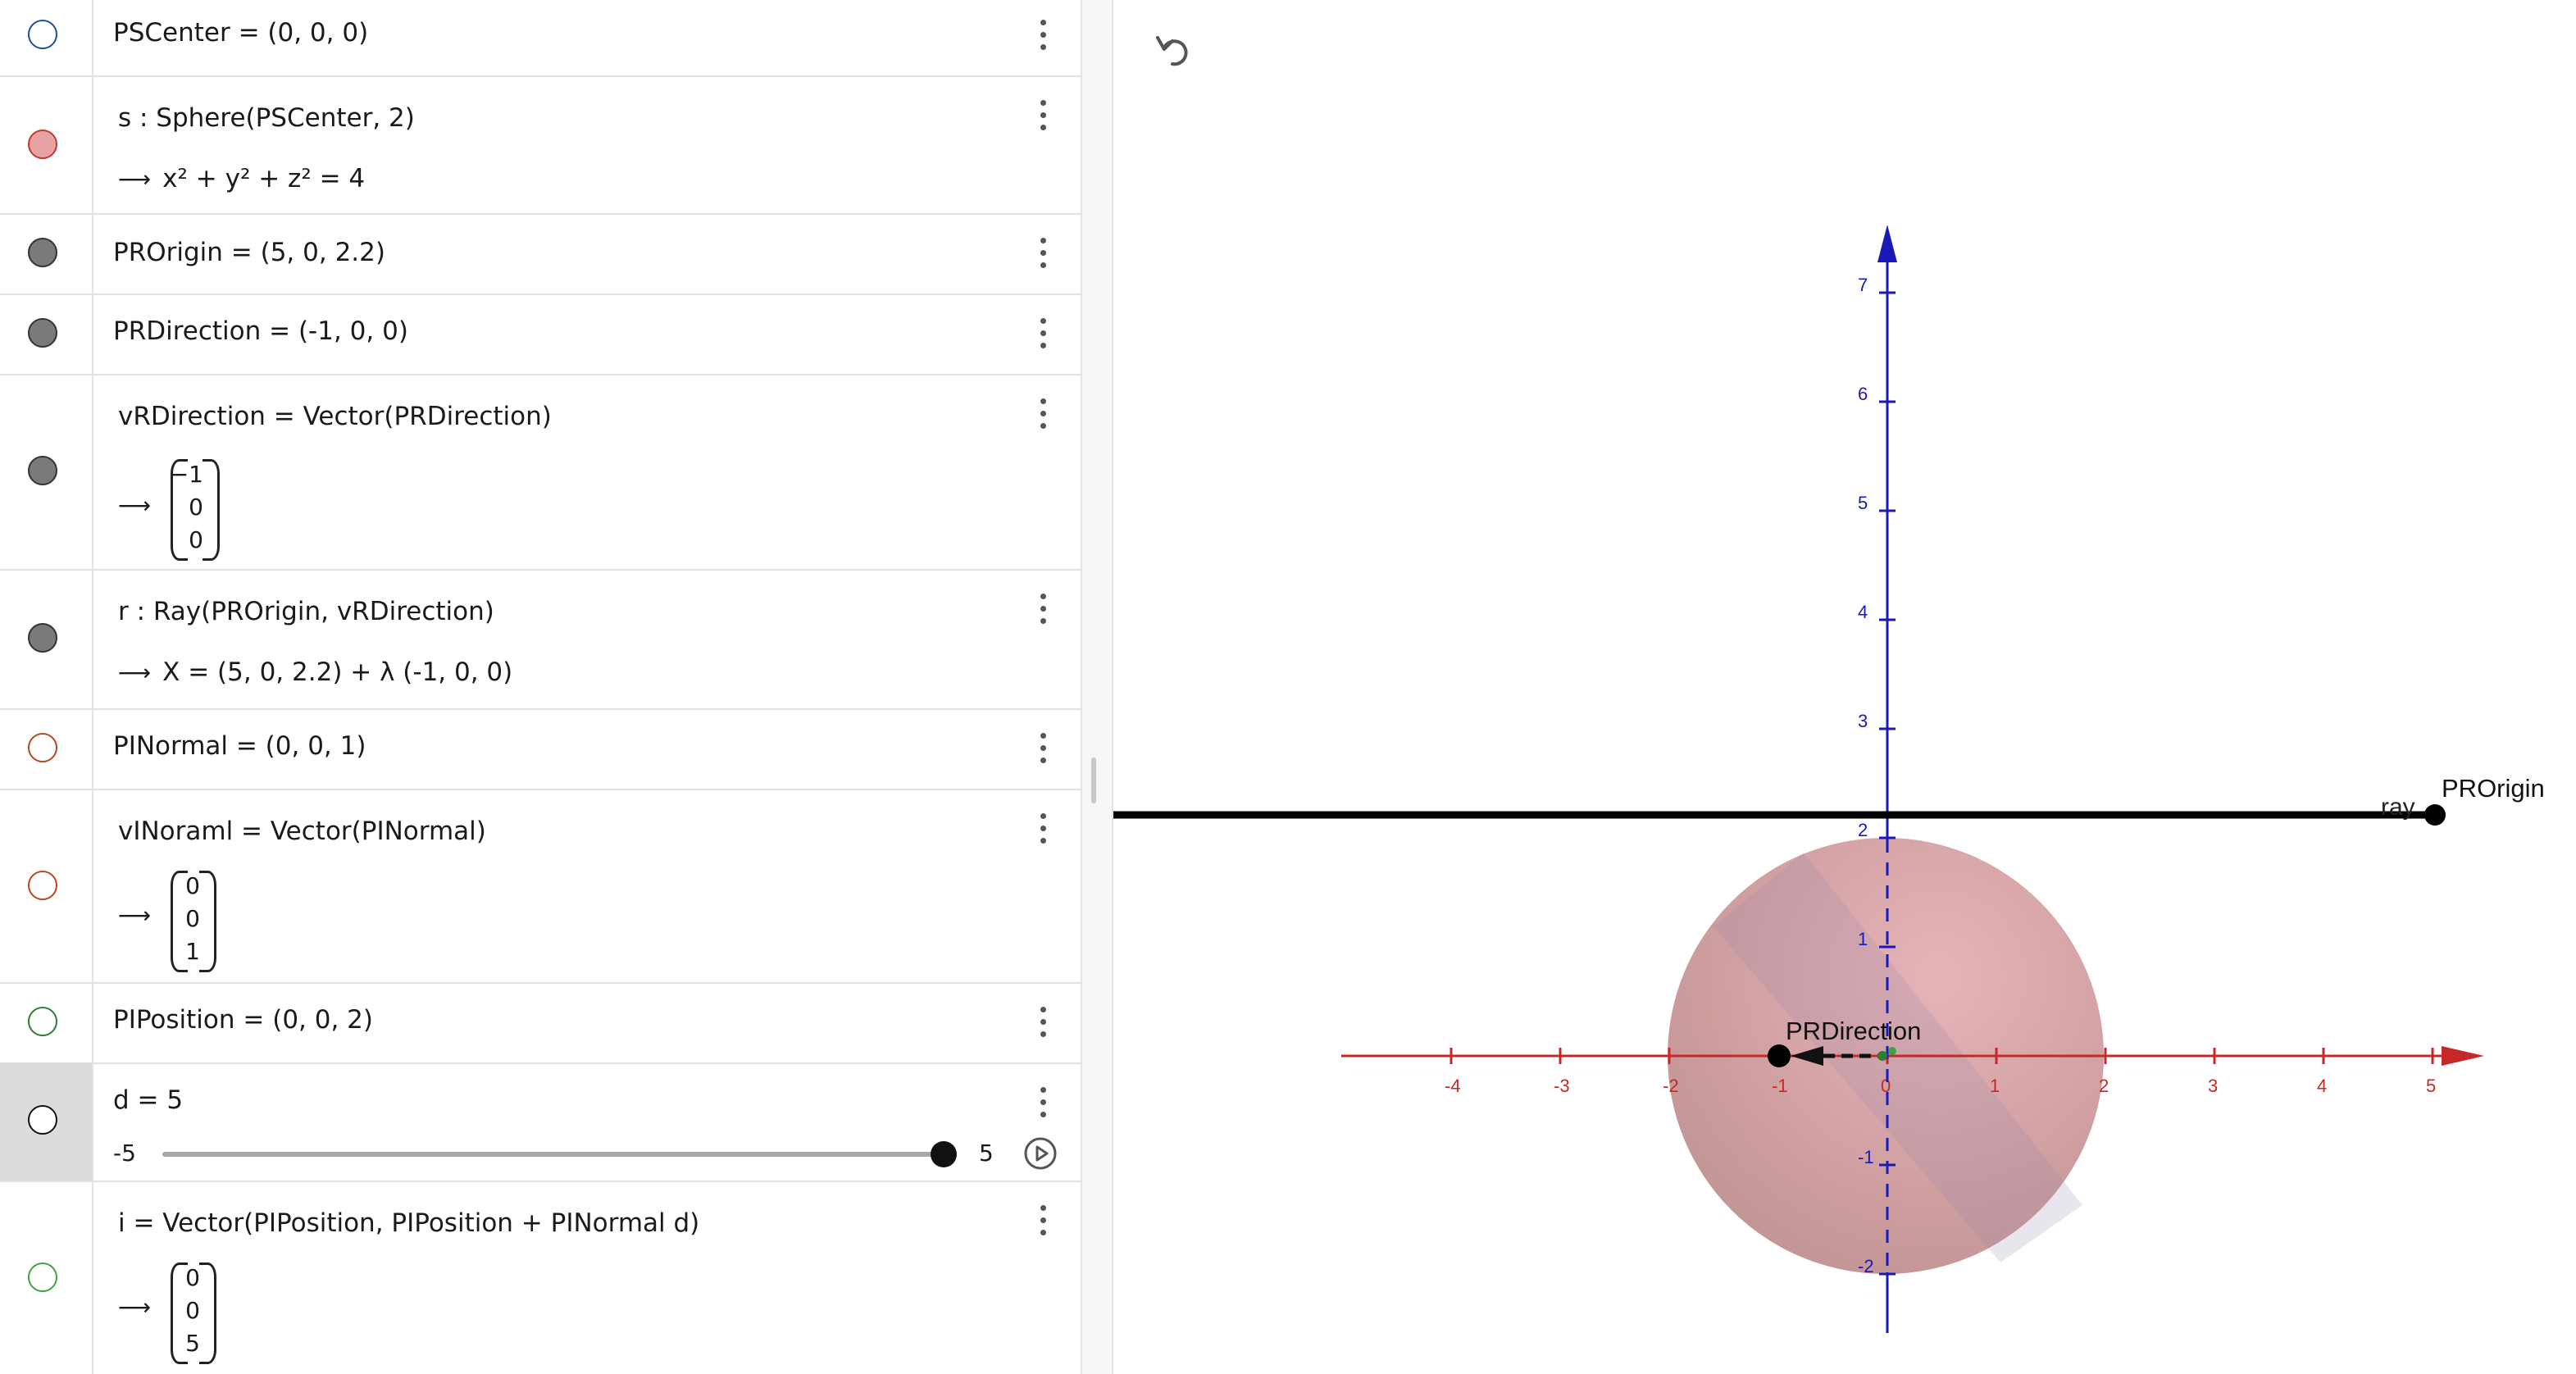  What do you see at coordinates (1866, 1266) in the screenshot?
I see `z-tick-label: -2` at bounding box center [1866, 1266].